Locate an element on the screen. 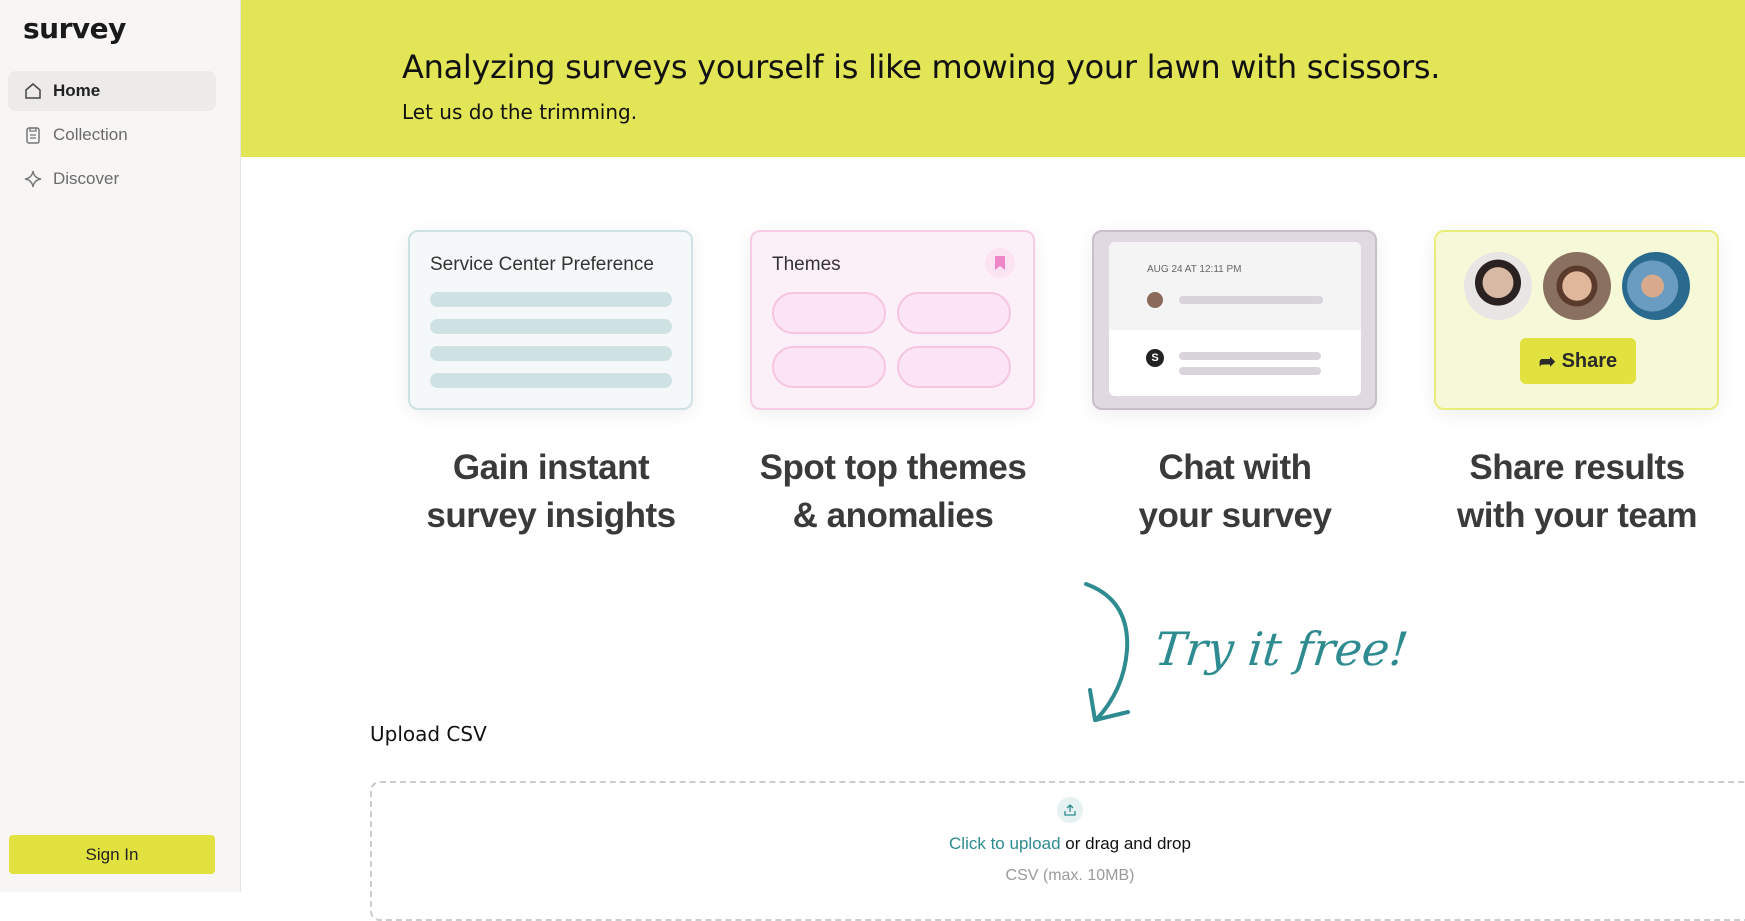 The width and height of the screenshot is (1745, 921). insights-card: Service Center Preference is located at coordinates (550, 320).